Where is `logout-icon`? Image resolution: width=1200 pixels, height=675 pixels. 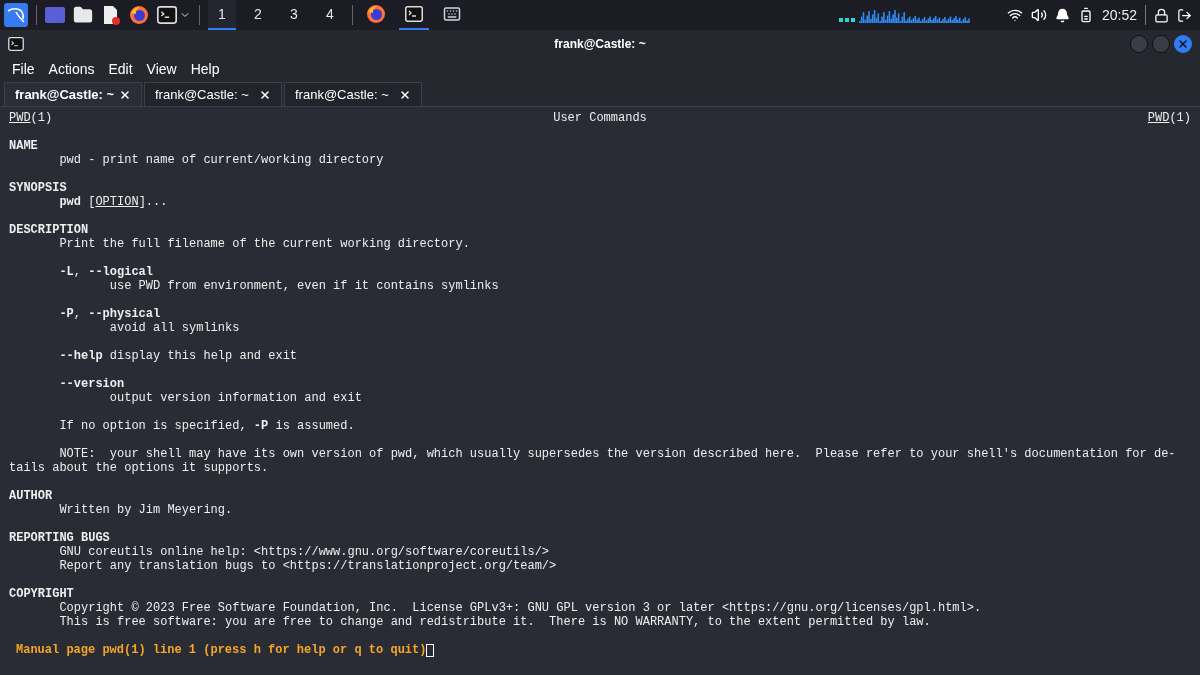
logout-icon is located at coordinates (1184, 15).